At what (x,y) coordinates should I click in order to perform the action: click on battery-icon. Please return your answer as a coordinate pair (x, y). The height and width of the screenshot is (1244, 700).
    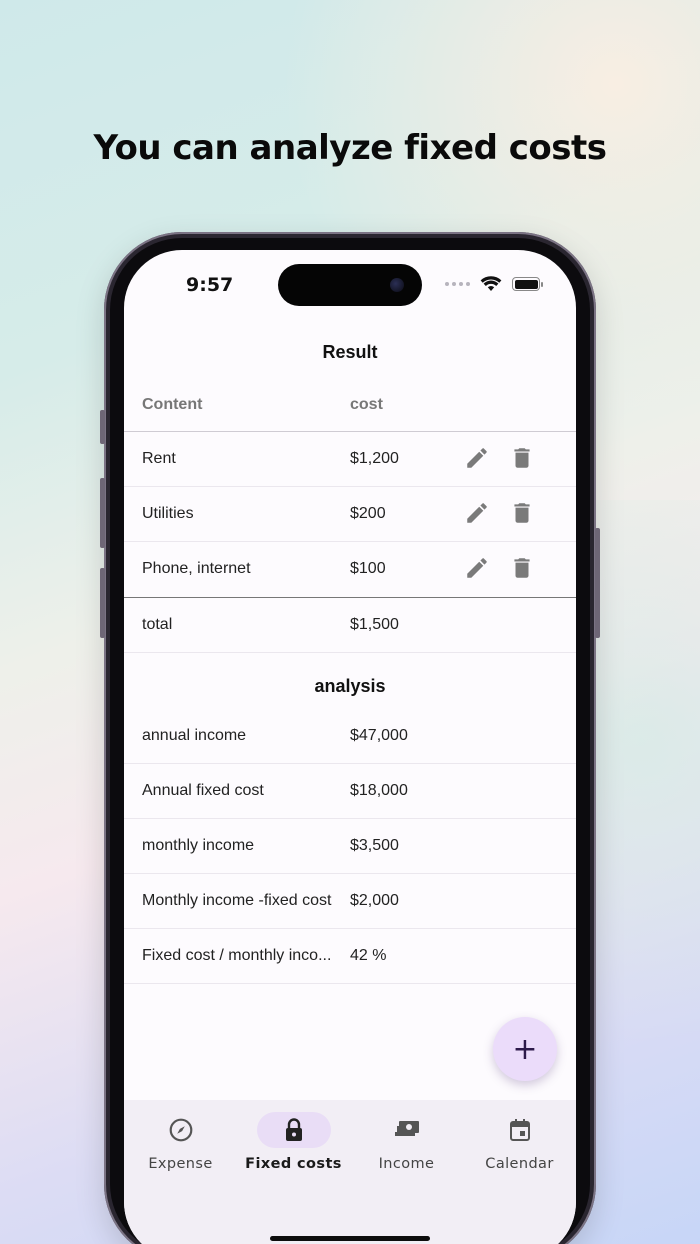
    Looking at the image, I should click on (527, 284).